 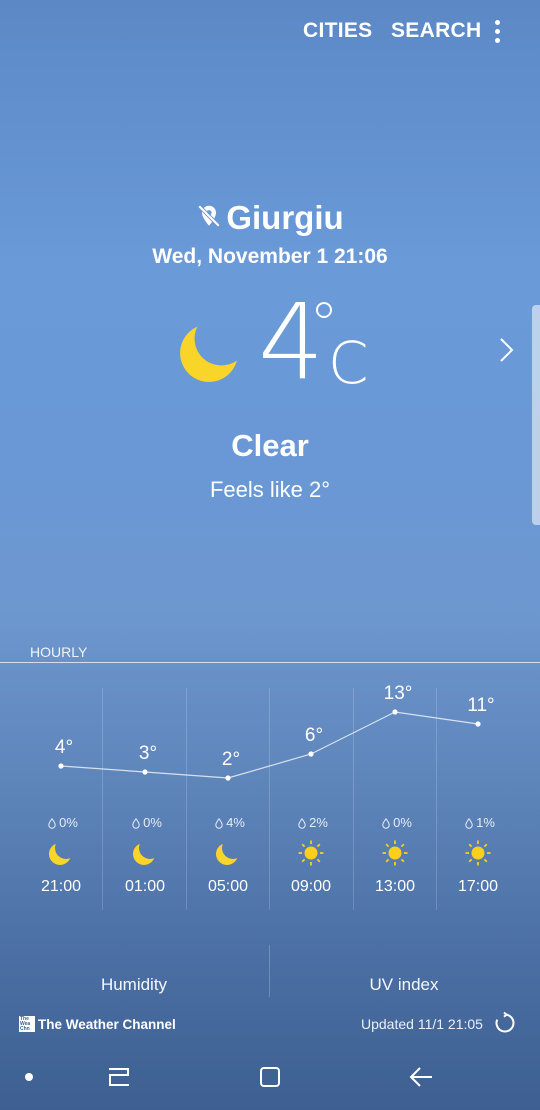 I want to click on provider-name: The Weather Channel, so click(x=107, y=1024).